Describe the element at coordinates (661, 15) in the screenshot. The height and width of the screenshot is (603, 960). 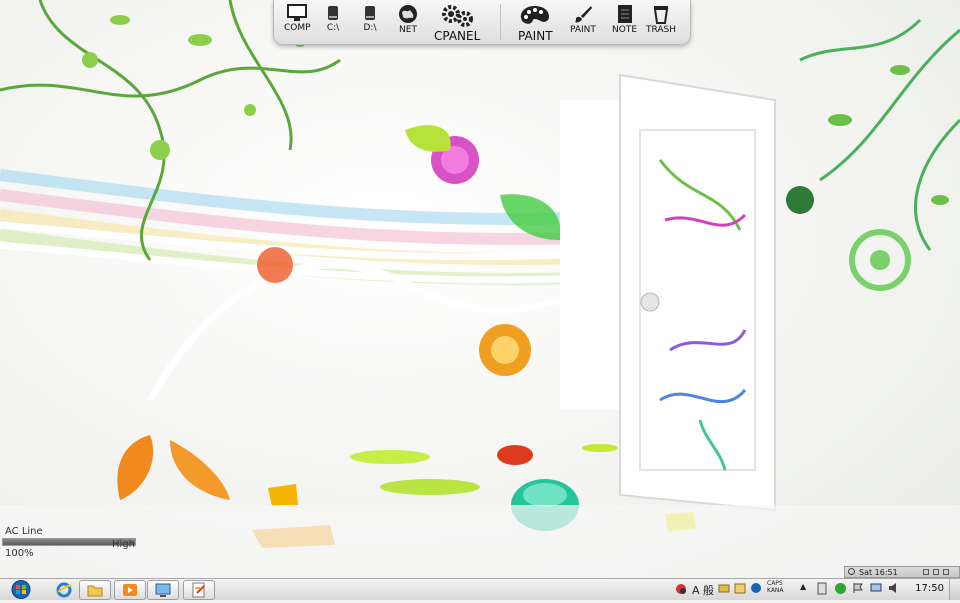
I see `trash-icon` at that location.